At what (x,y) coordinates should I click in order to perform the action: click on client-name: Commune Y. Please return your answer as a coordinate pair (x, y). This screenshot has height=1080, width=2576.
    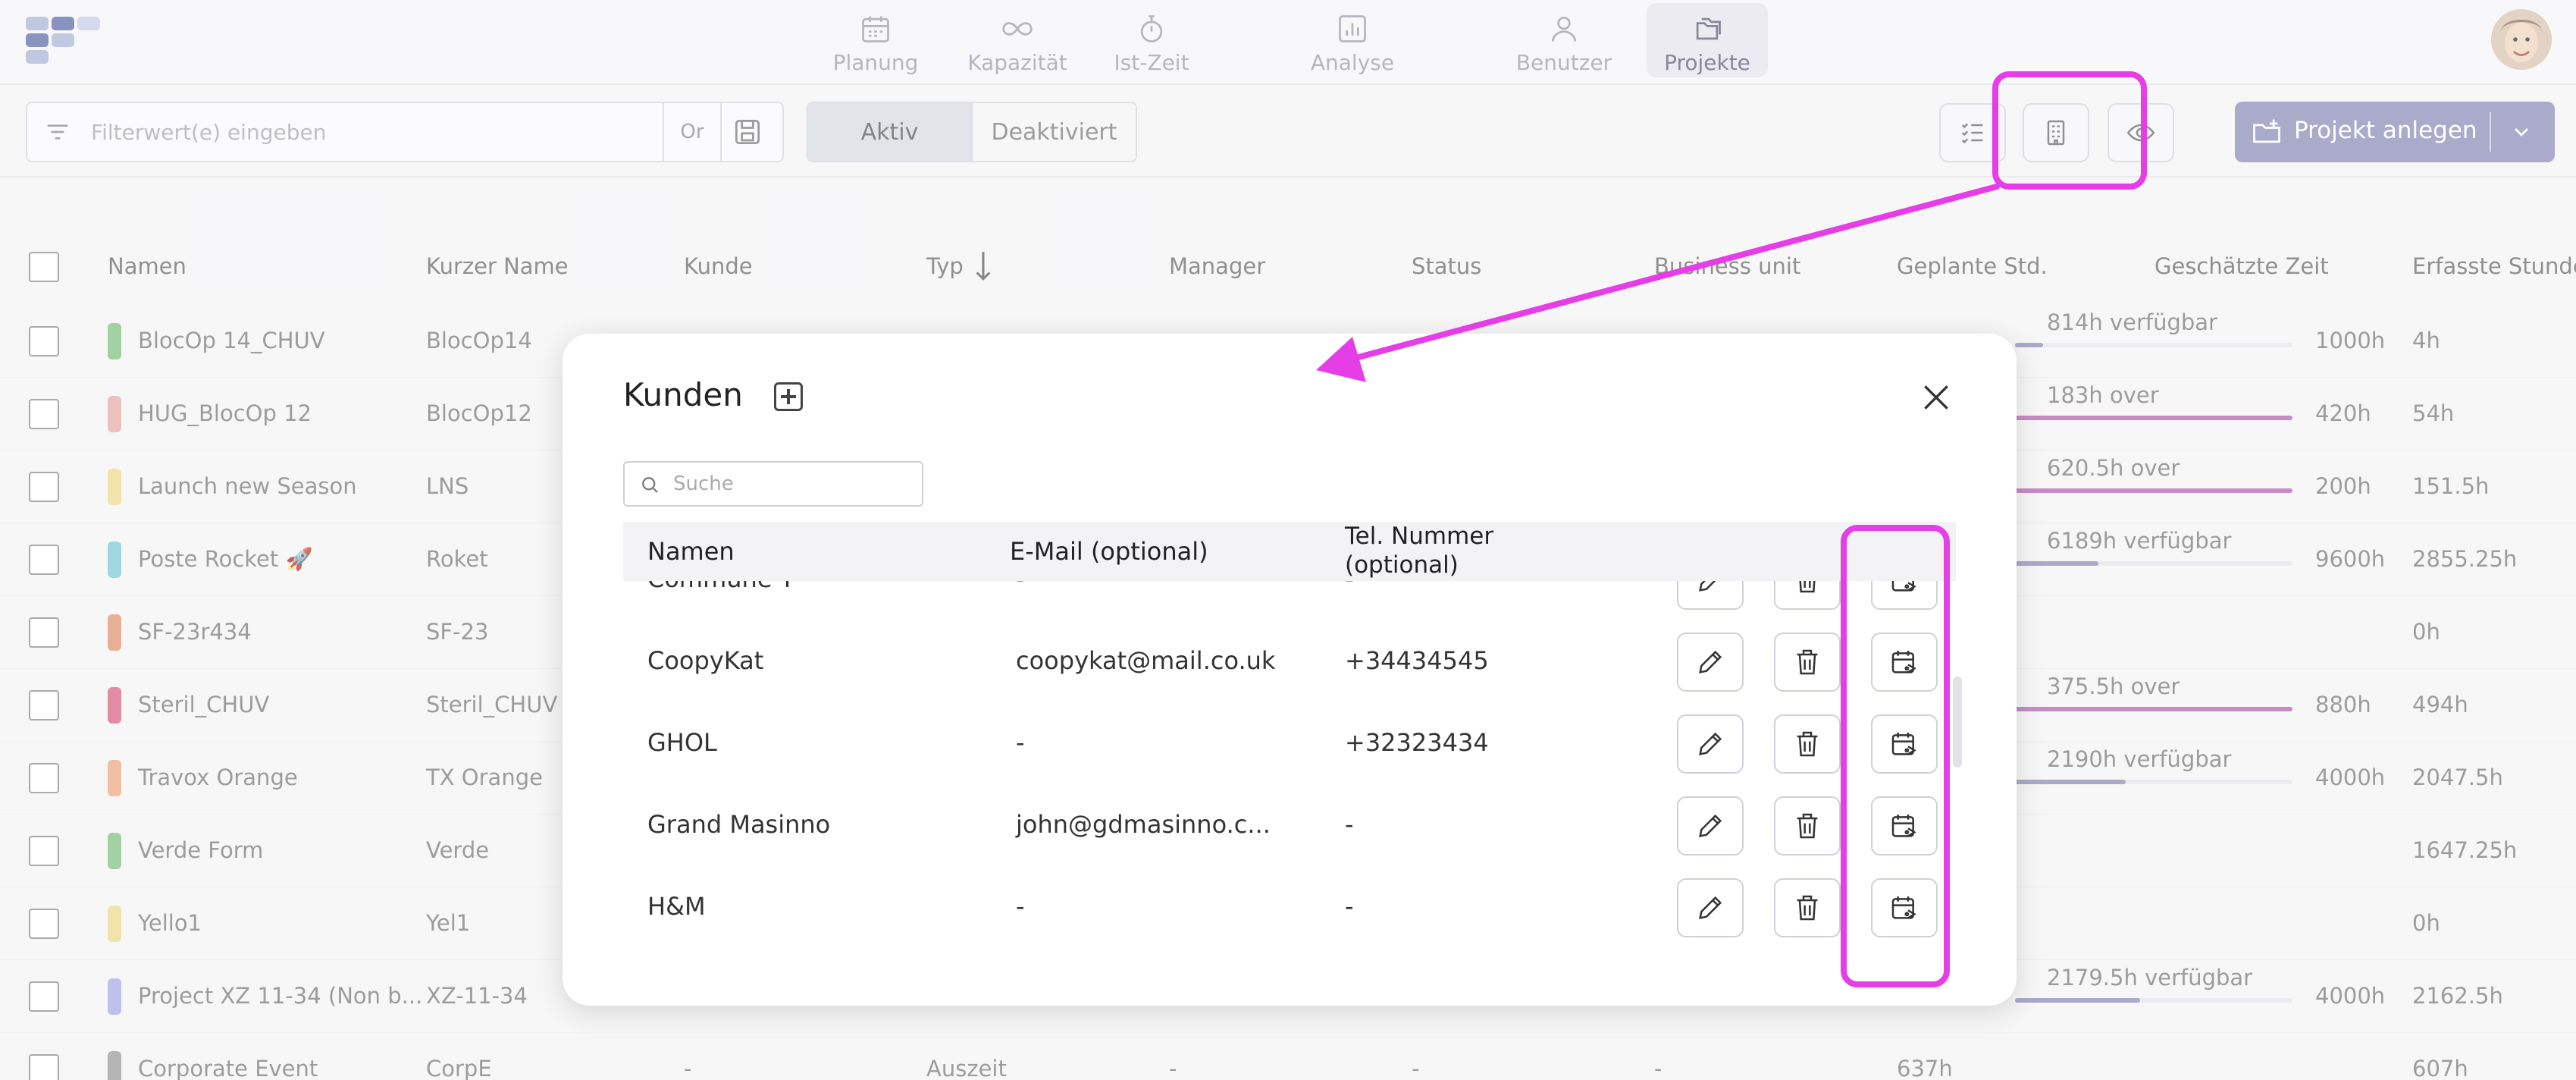
    Looking at the image, I should click on (720, 587).